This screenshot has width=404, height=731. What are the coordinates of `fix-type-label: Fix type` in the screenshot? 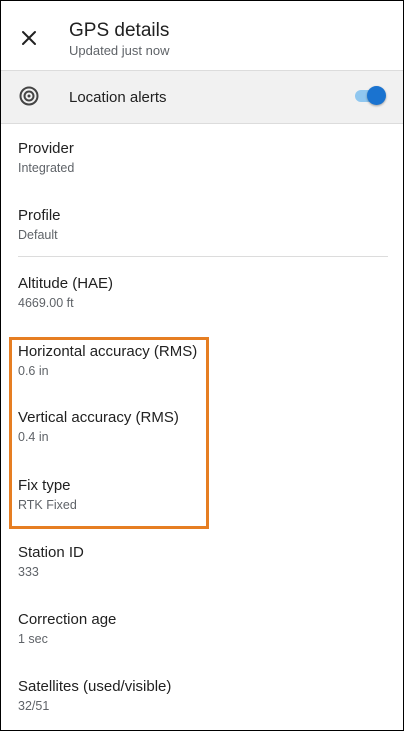 It's located at (44, 485).